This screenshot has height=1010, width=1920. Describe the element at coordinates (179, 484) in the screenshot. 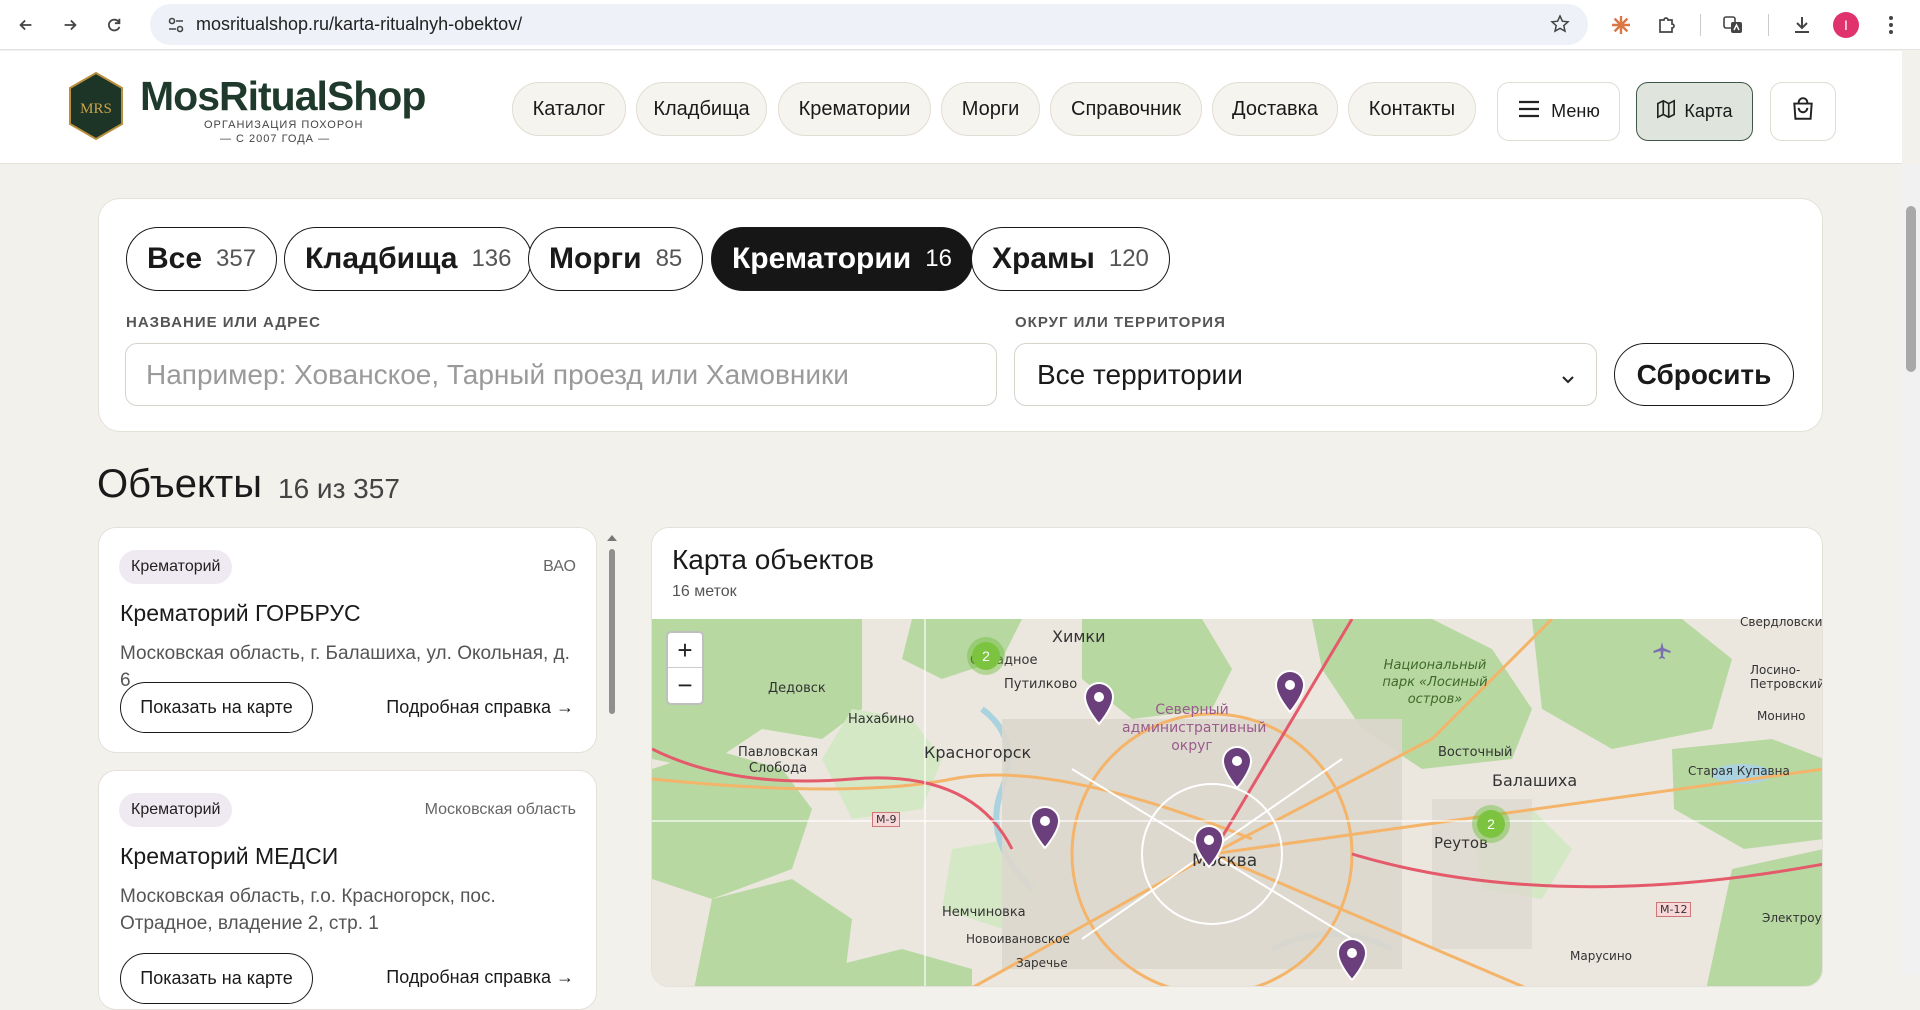

I see `objects-title: Объекты` at that location.